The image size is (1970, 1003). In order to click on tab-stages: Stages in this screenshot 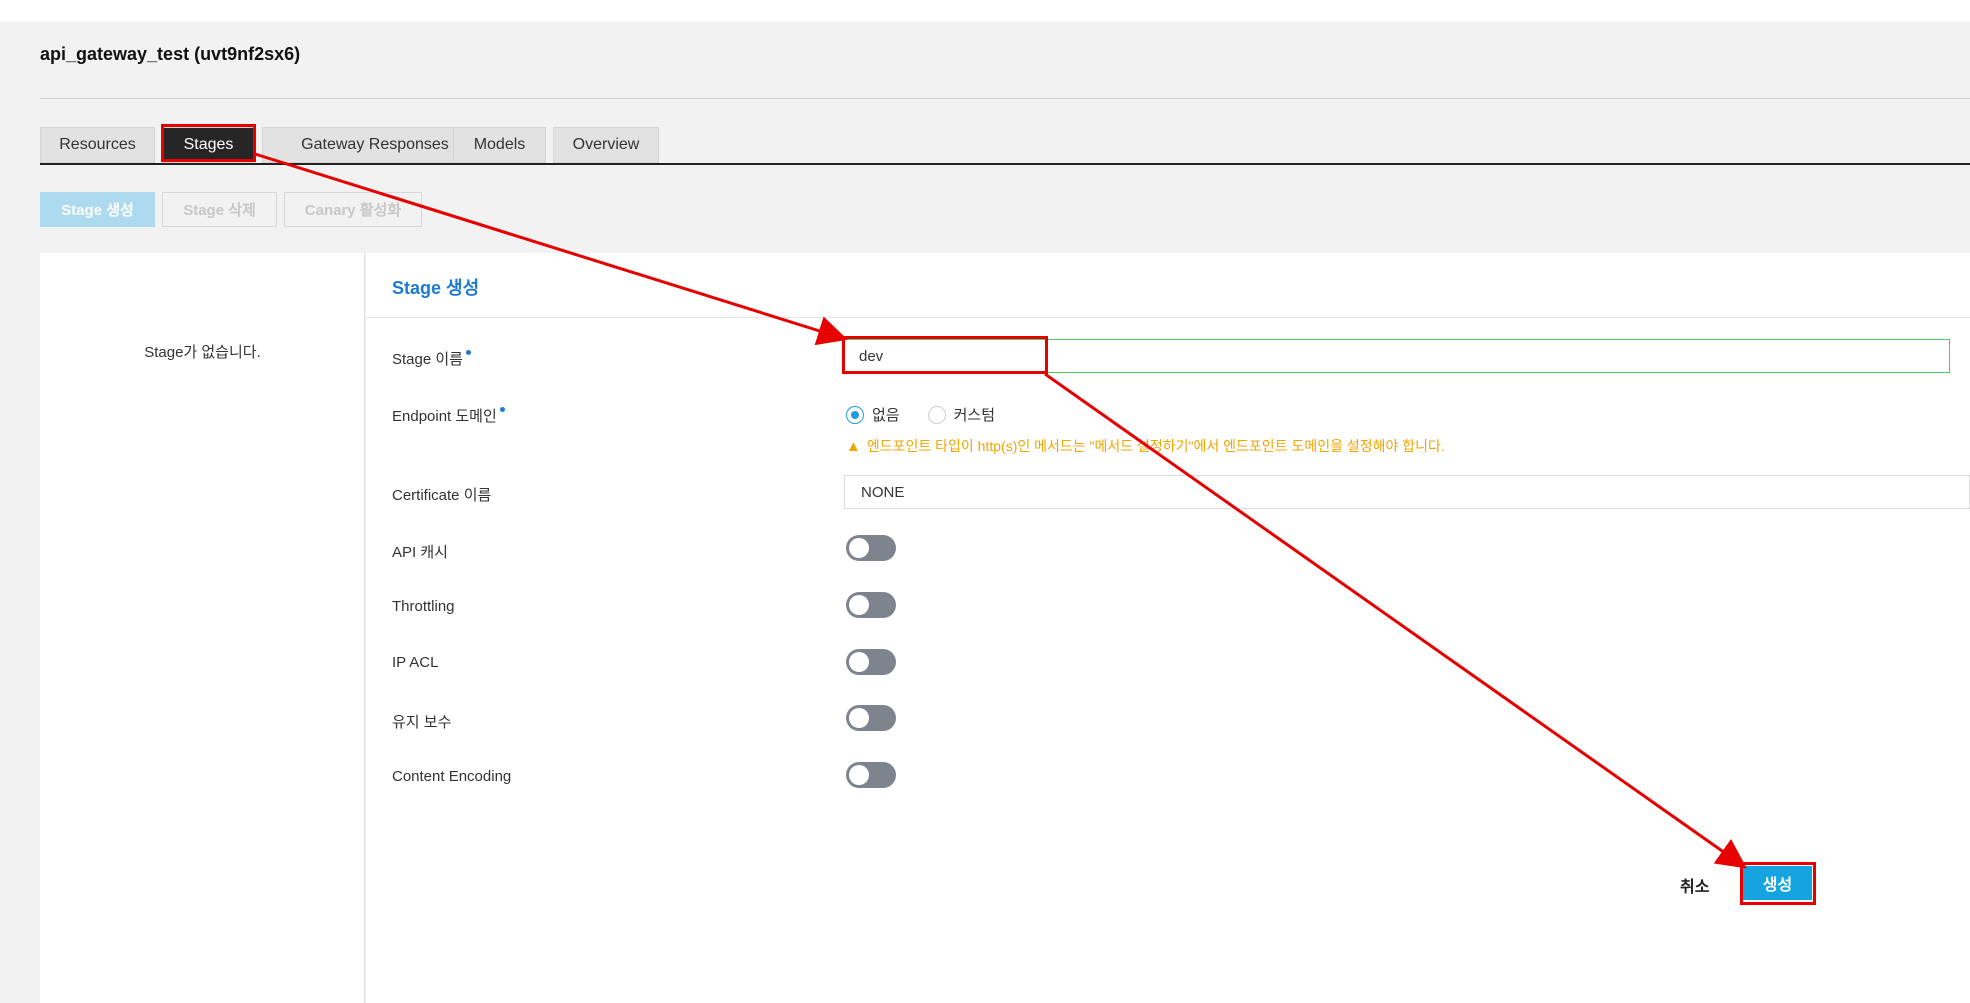, I will do `click(208, 145)`.